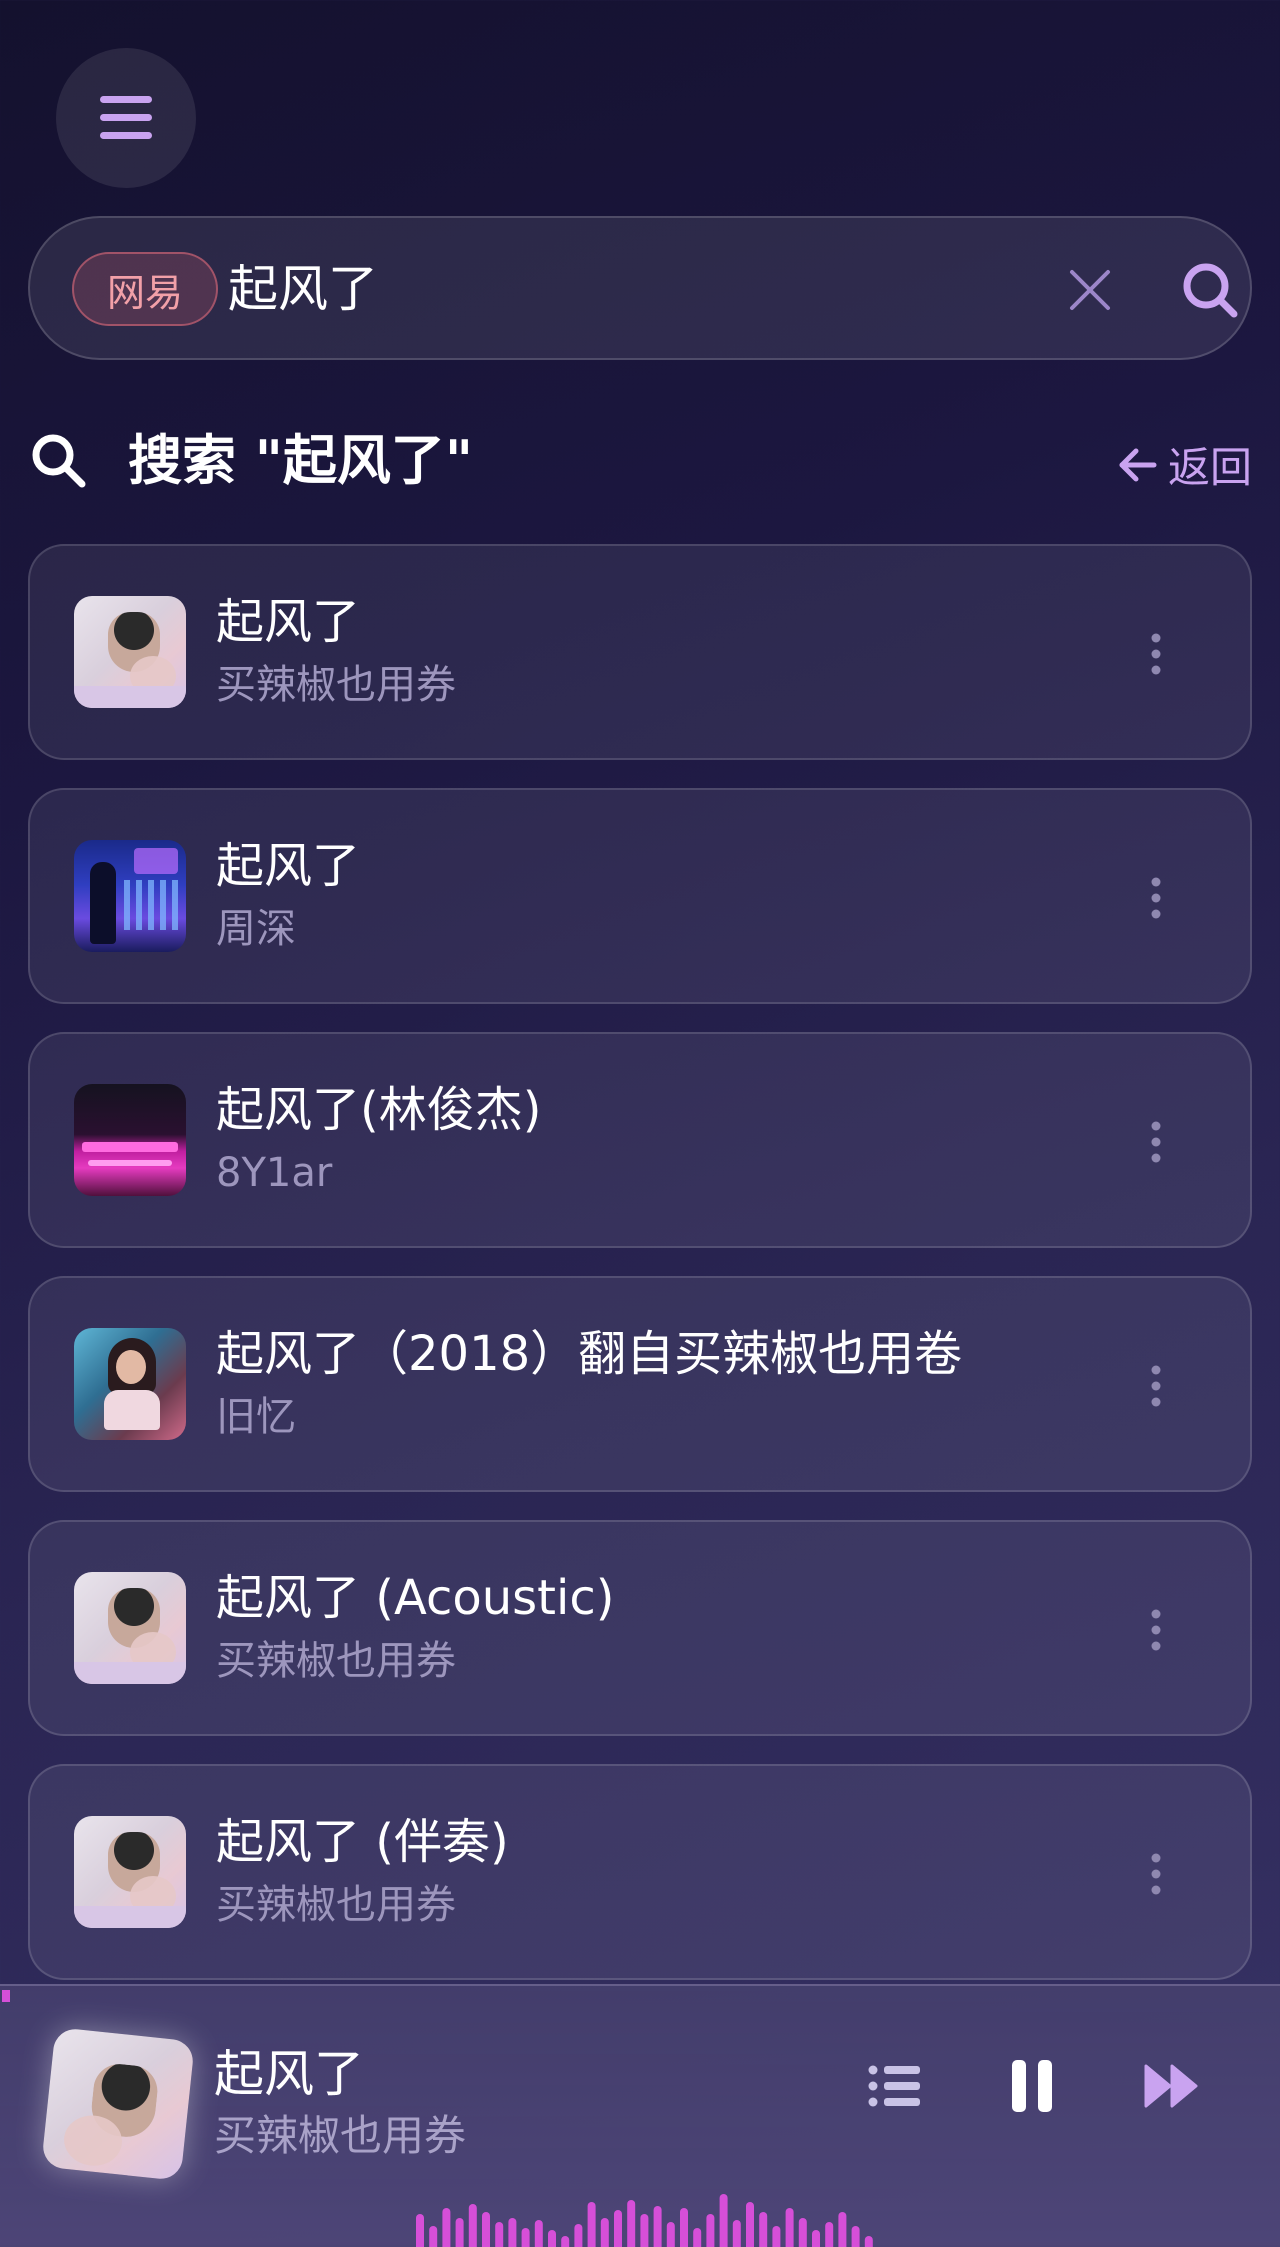  Describe the element at coordinates (640, 1872) in the screenshot. I see `song-item: 起风了 (伴奏) 买辣椒也用券` at that location.